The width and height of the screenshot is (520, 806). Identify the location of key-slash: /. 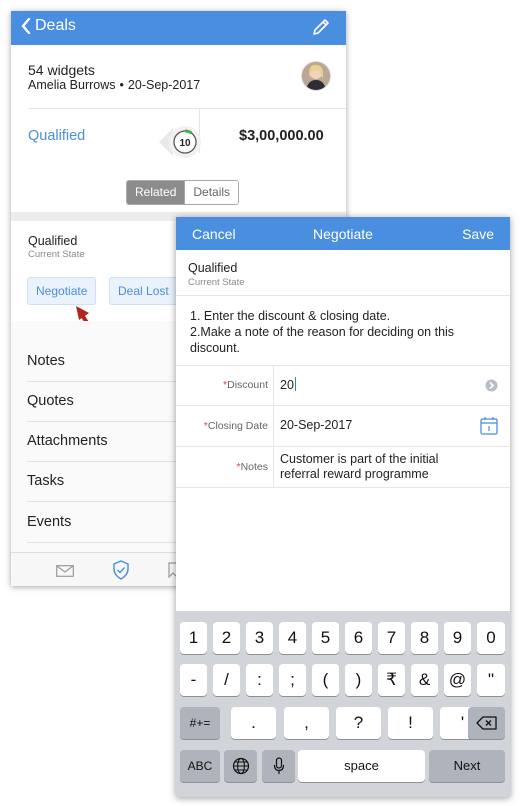
(226, 680).